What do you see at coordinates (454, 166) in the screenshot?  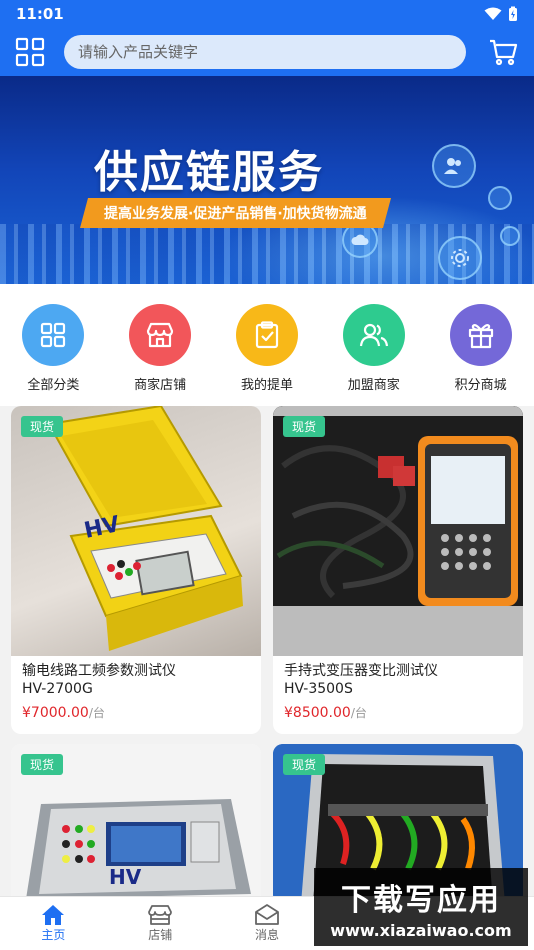 I see `banner-people-icon` at bounding box center [454, 166].